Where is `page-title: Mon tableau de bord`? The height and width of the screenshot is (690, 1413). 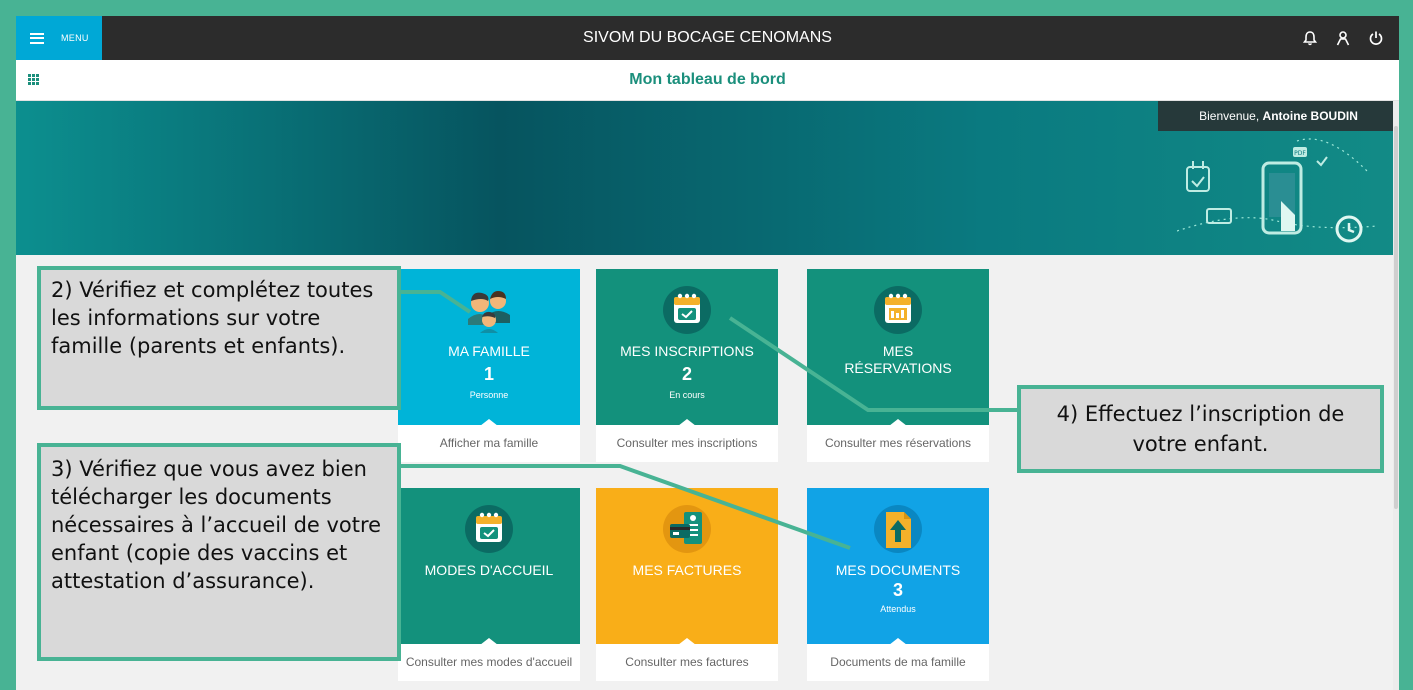
page-title: Mon tableau de bord is located at coordinates (707, 79).